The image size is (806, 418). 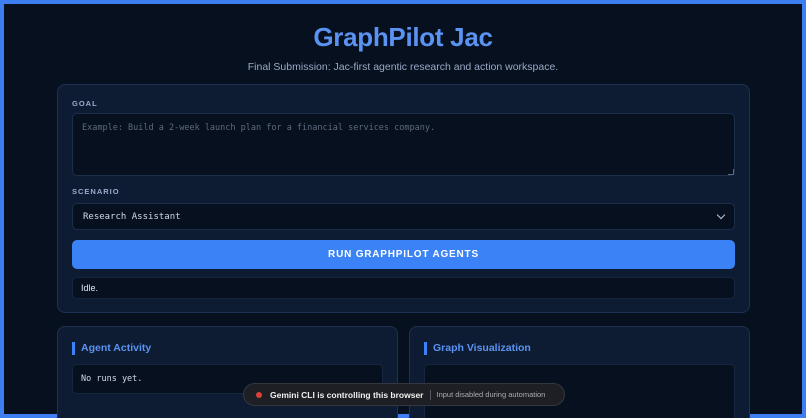 I want to click on page-title: GraphPilot Jac, so click(x=403, y=37).